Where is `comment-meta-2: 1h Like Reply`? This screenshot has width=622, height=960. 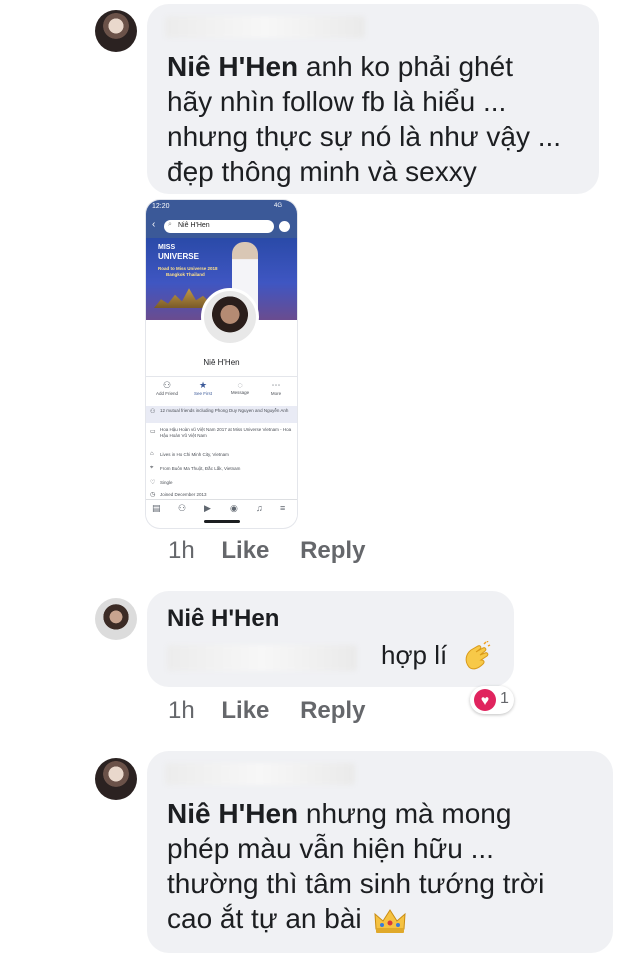 comment-meta-2: 1h Like Reply is located at coordinates (266, 711).